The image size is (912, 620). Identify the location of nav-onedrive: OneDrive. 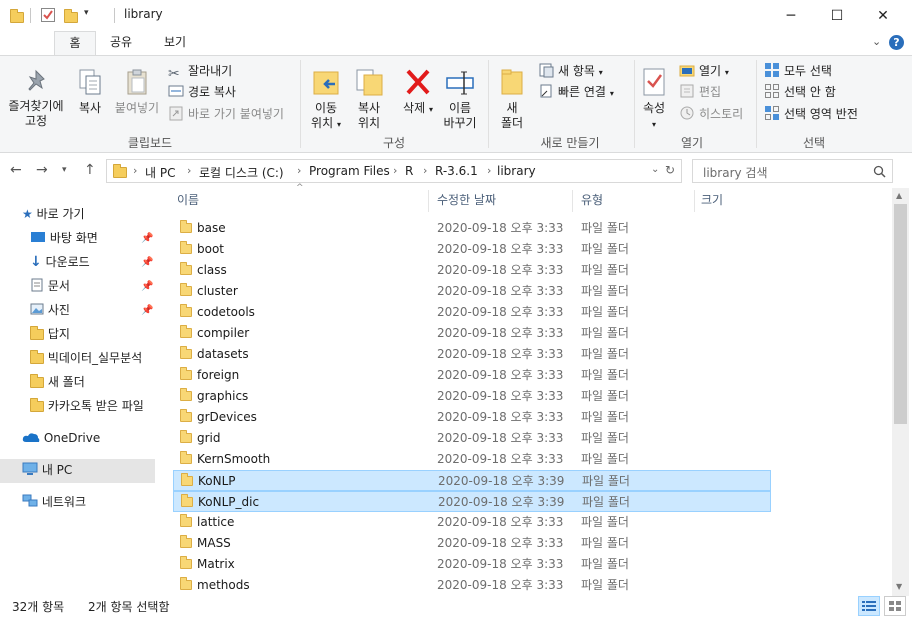
(61, 439).